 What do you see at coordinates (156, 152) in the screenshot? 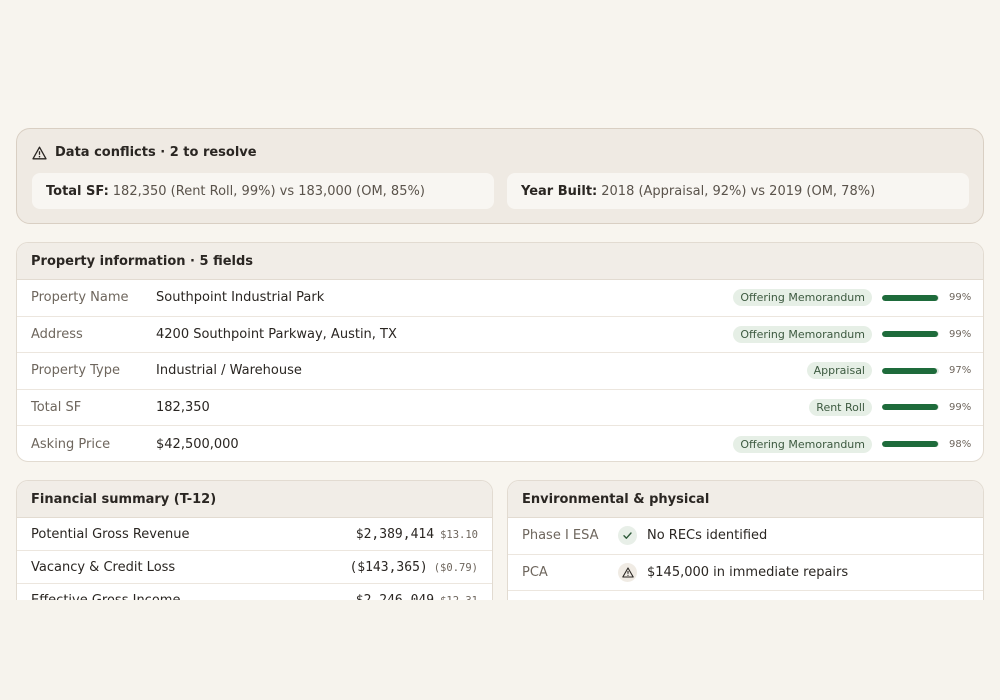
I see `conflicts-title: Data conflicts · 2 to resolve` at bounding box center [156, 152].